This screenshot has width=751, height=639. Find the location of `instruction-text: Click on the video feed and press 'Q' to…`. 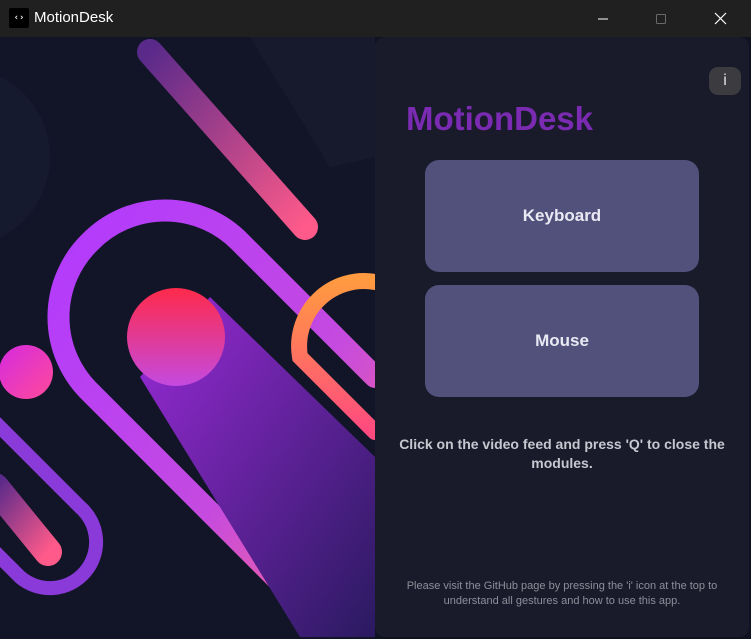

instruction-text: Click on the video feed and press 'Q' to… is located at coordinates (562, 453).